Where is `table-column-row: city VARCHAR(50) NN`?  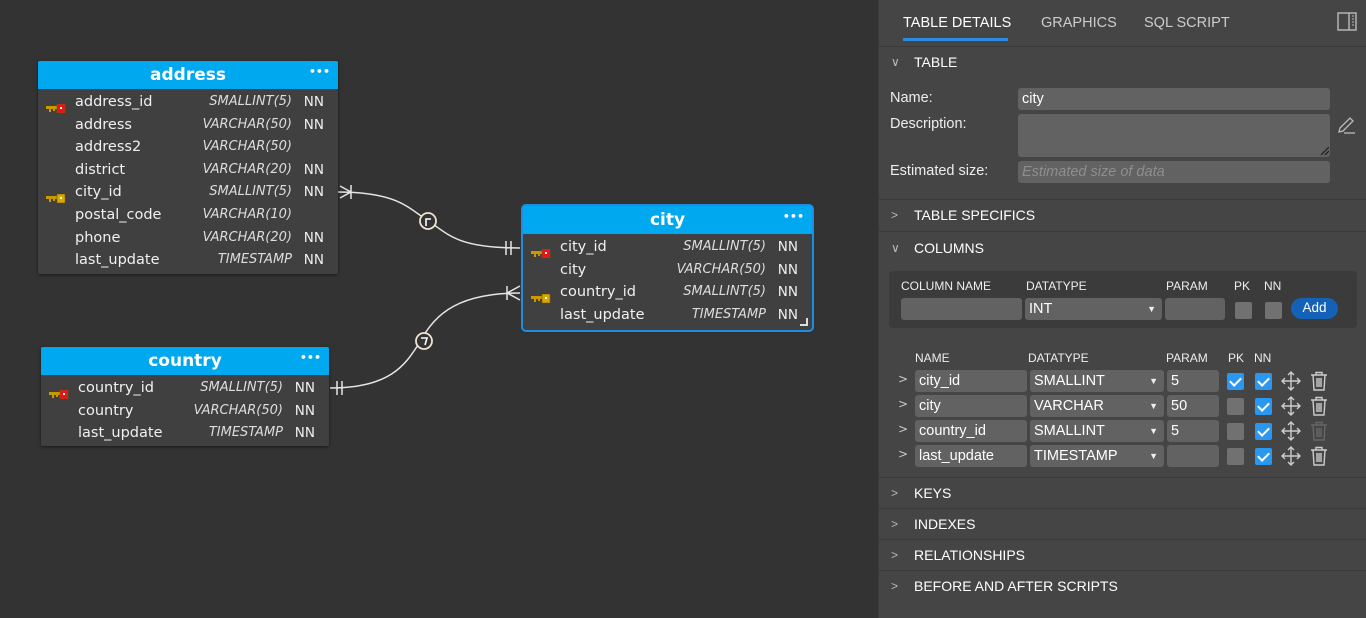 table-column-row: city VARCHAR(50) NN is located at coordinates (667, 270).